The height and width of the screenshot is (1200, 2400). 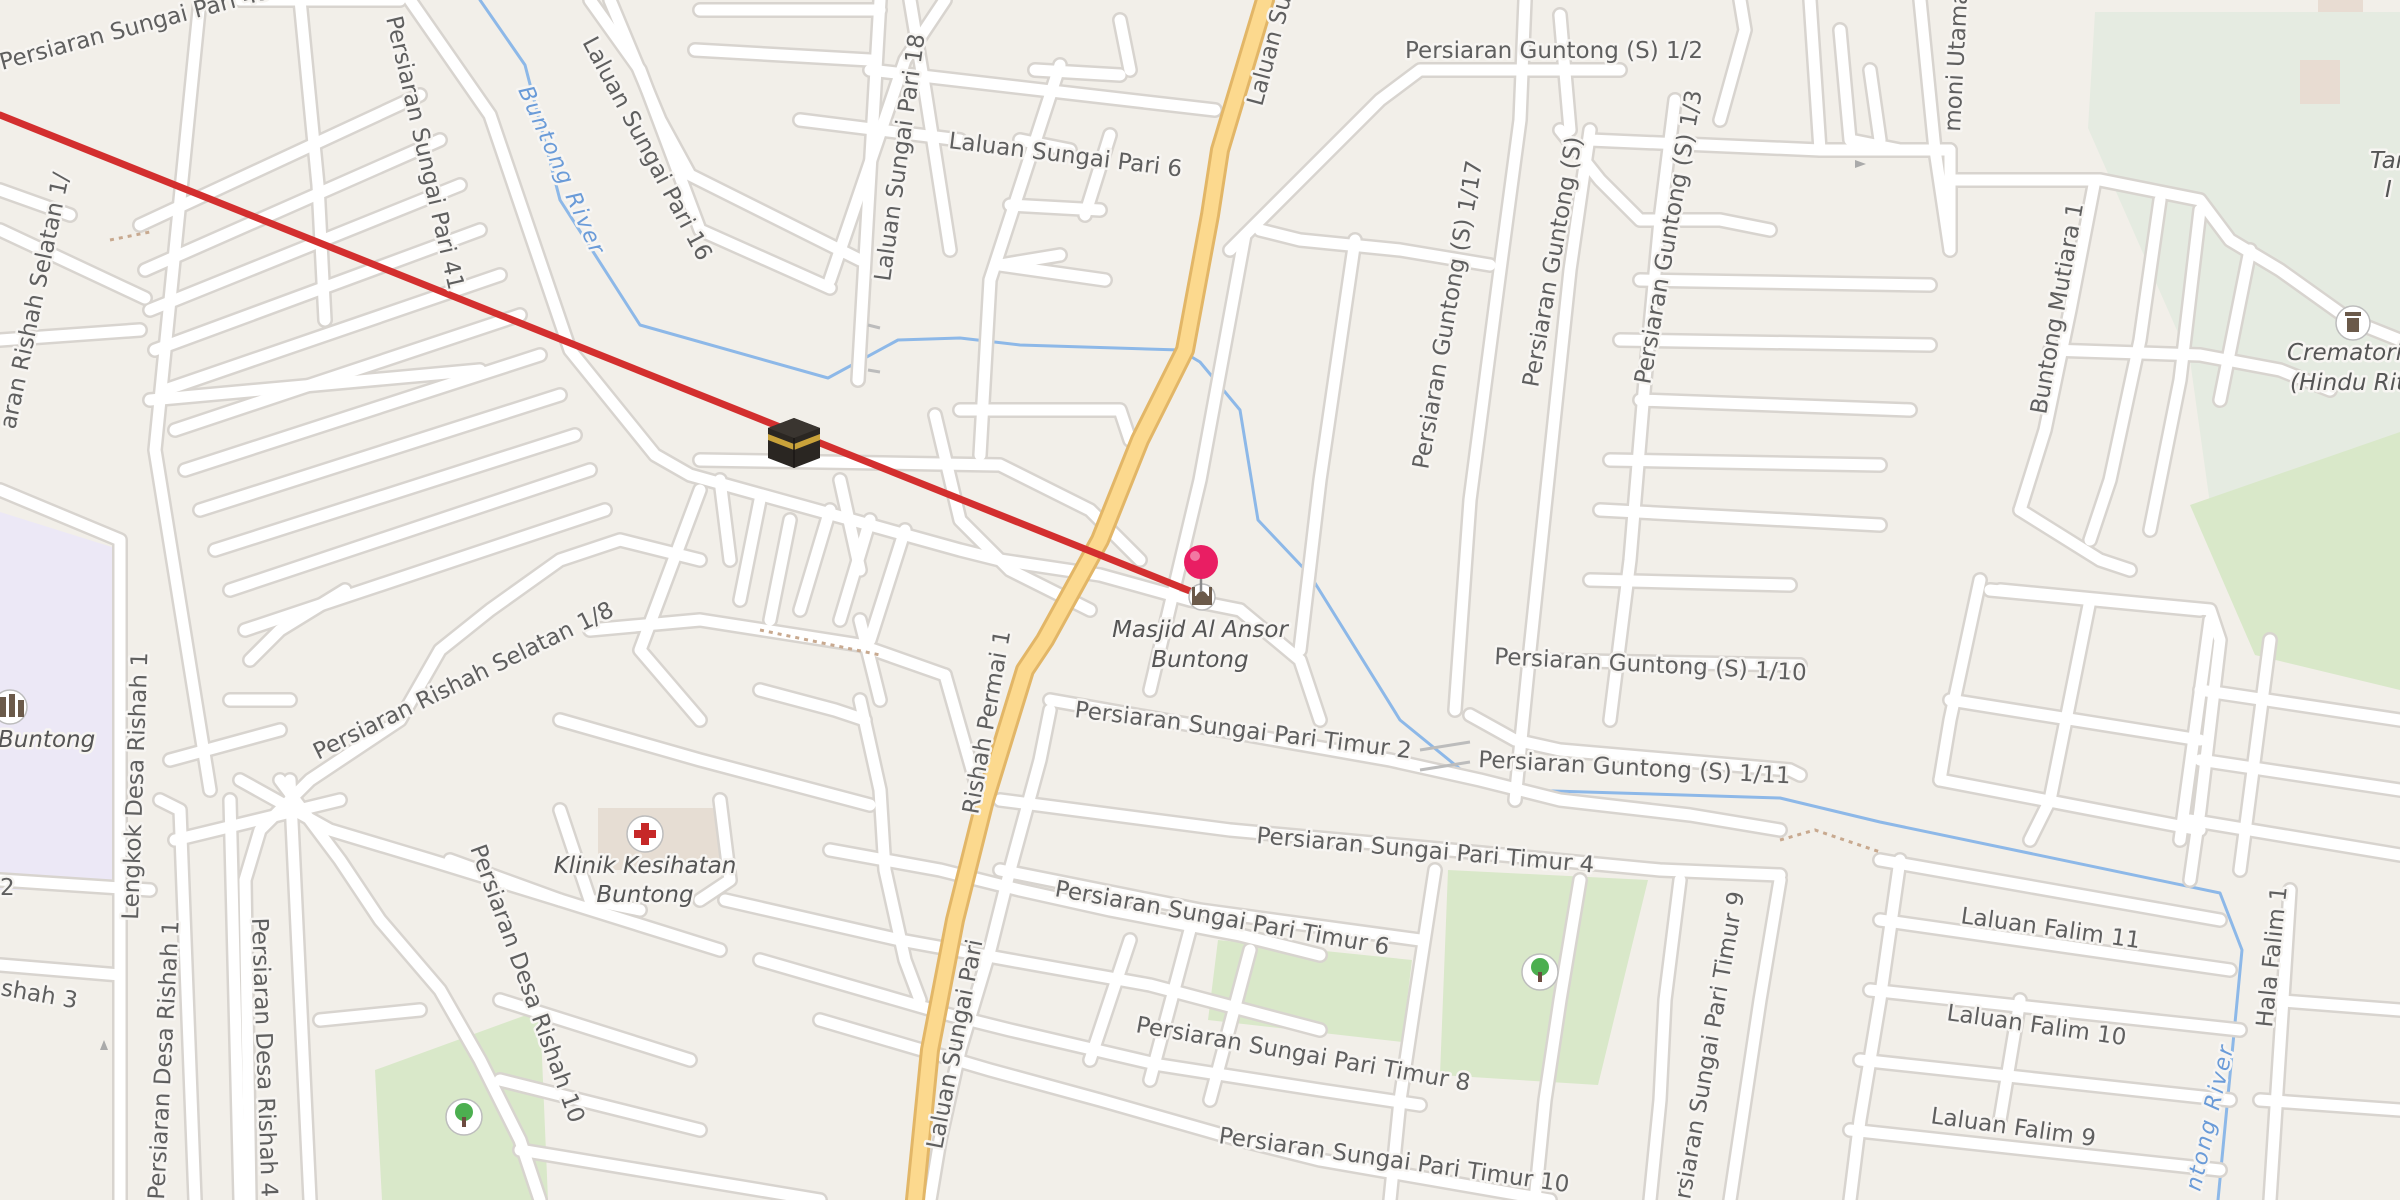 What do you see at coordinates (1195, 556) in the screenshot?
I see `map-pin-highlight` at bounding box center [1195, 556].